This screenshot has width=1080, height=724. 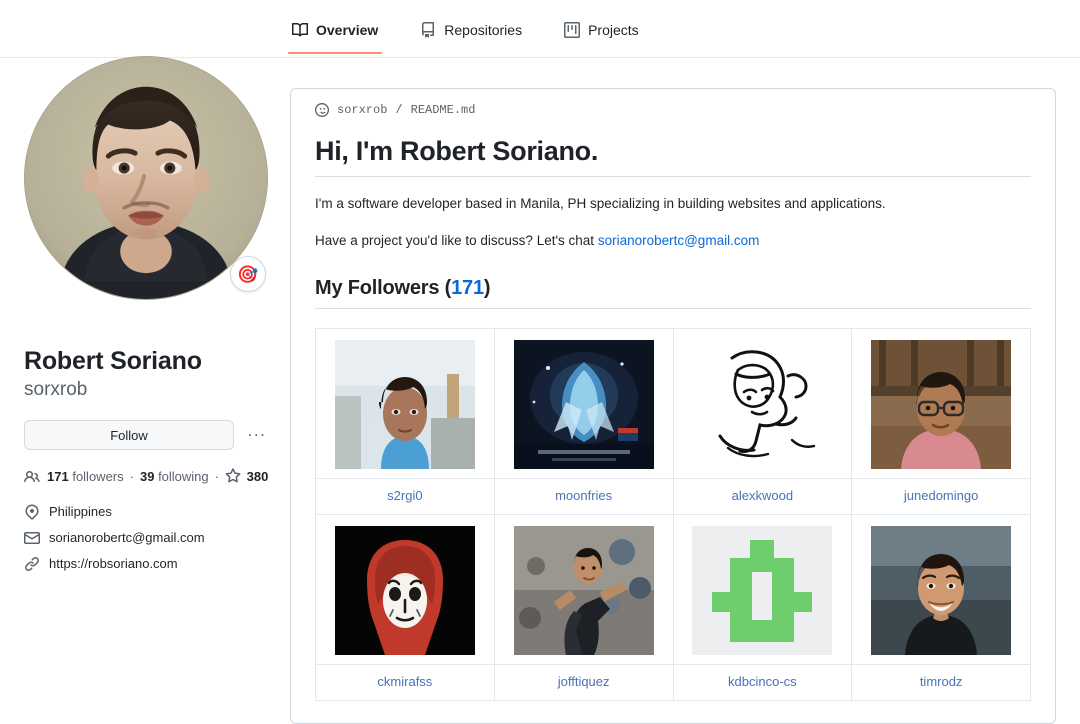 I want to click on avatar, so click(x=146, y=178).